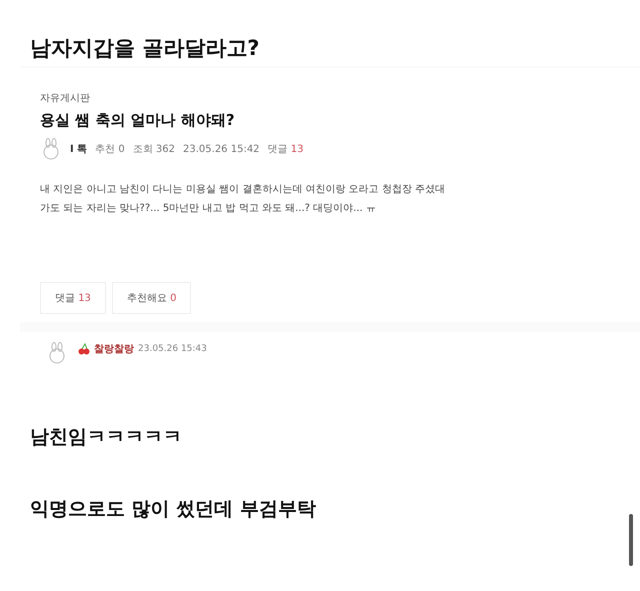  What do you see at coordinates (84, 349) in the screenshot?
I see `cherry-icon` at bounding box center [84, 349].